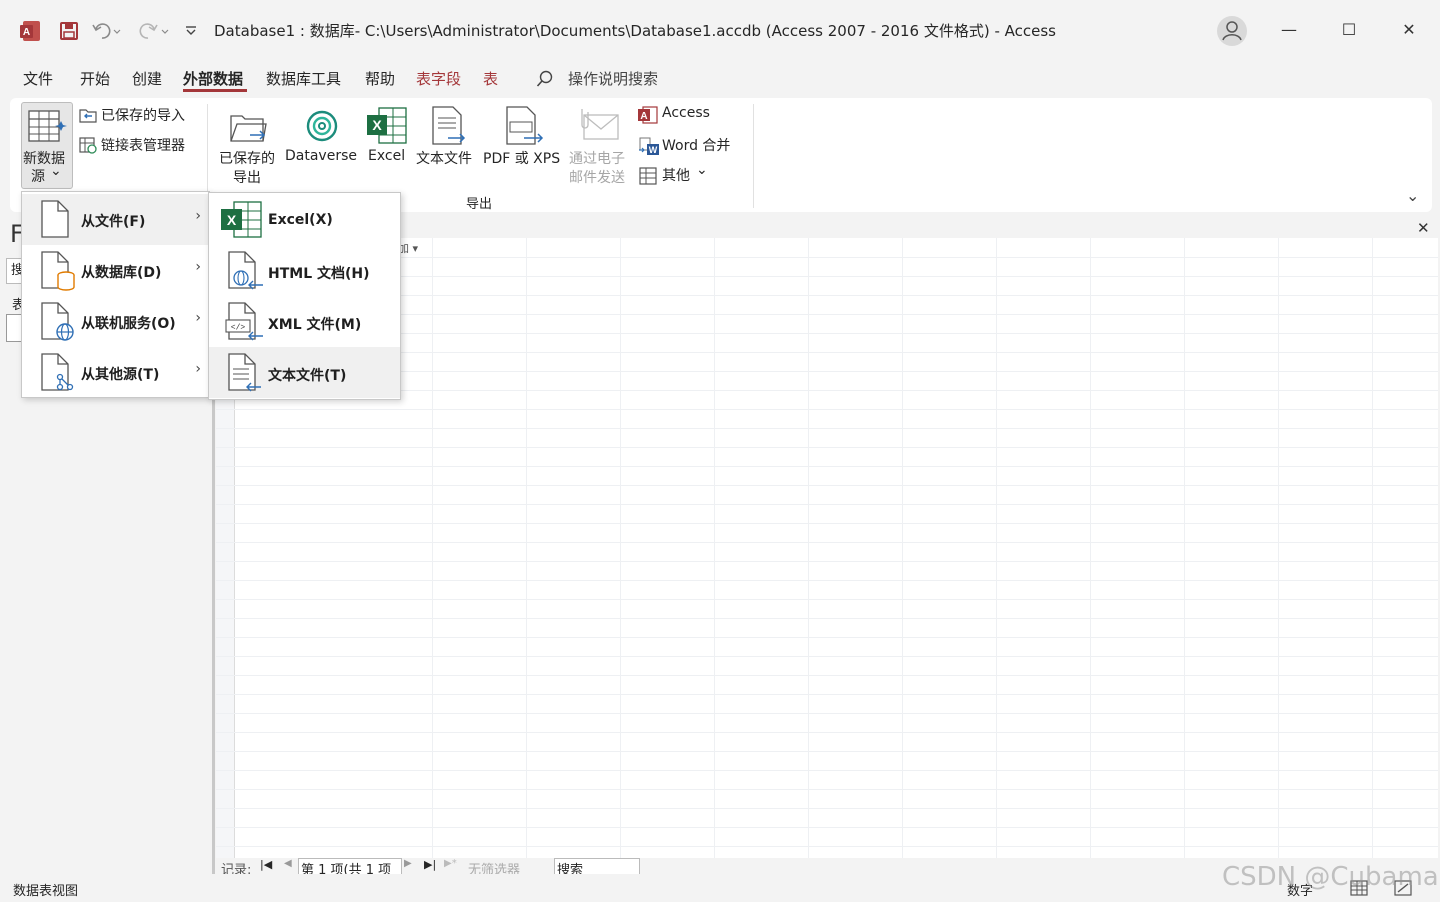  Describe the element at coordinates (1409, 30) in the screenshot. I see `close-button: ✕` at that location.